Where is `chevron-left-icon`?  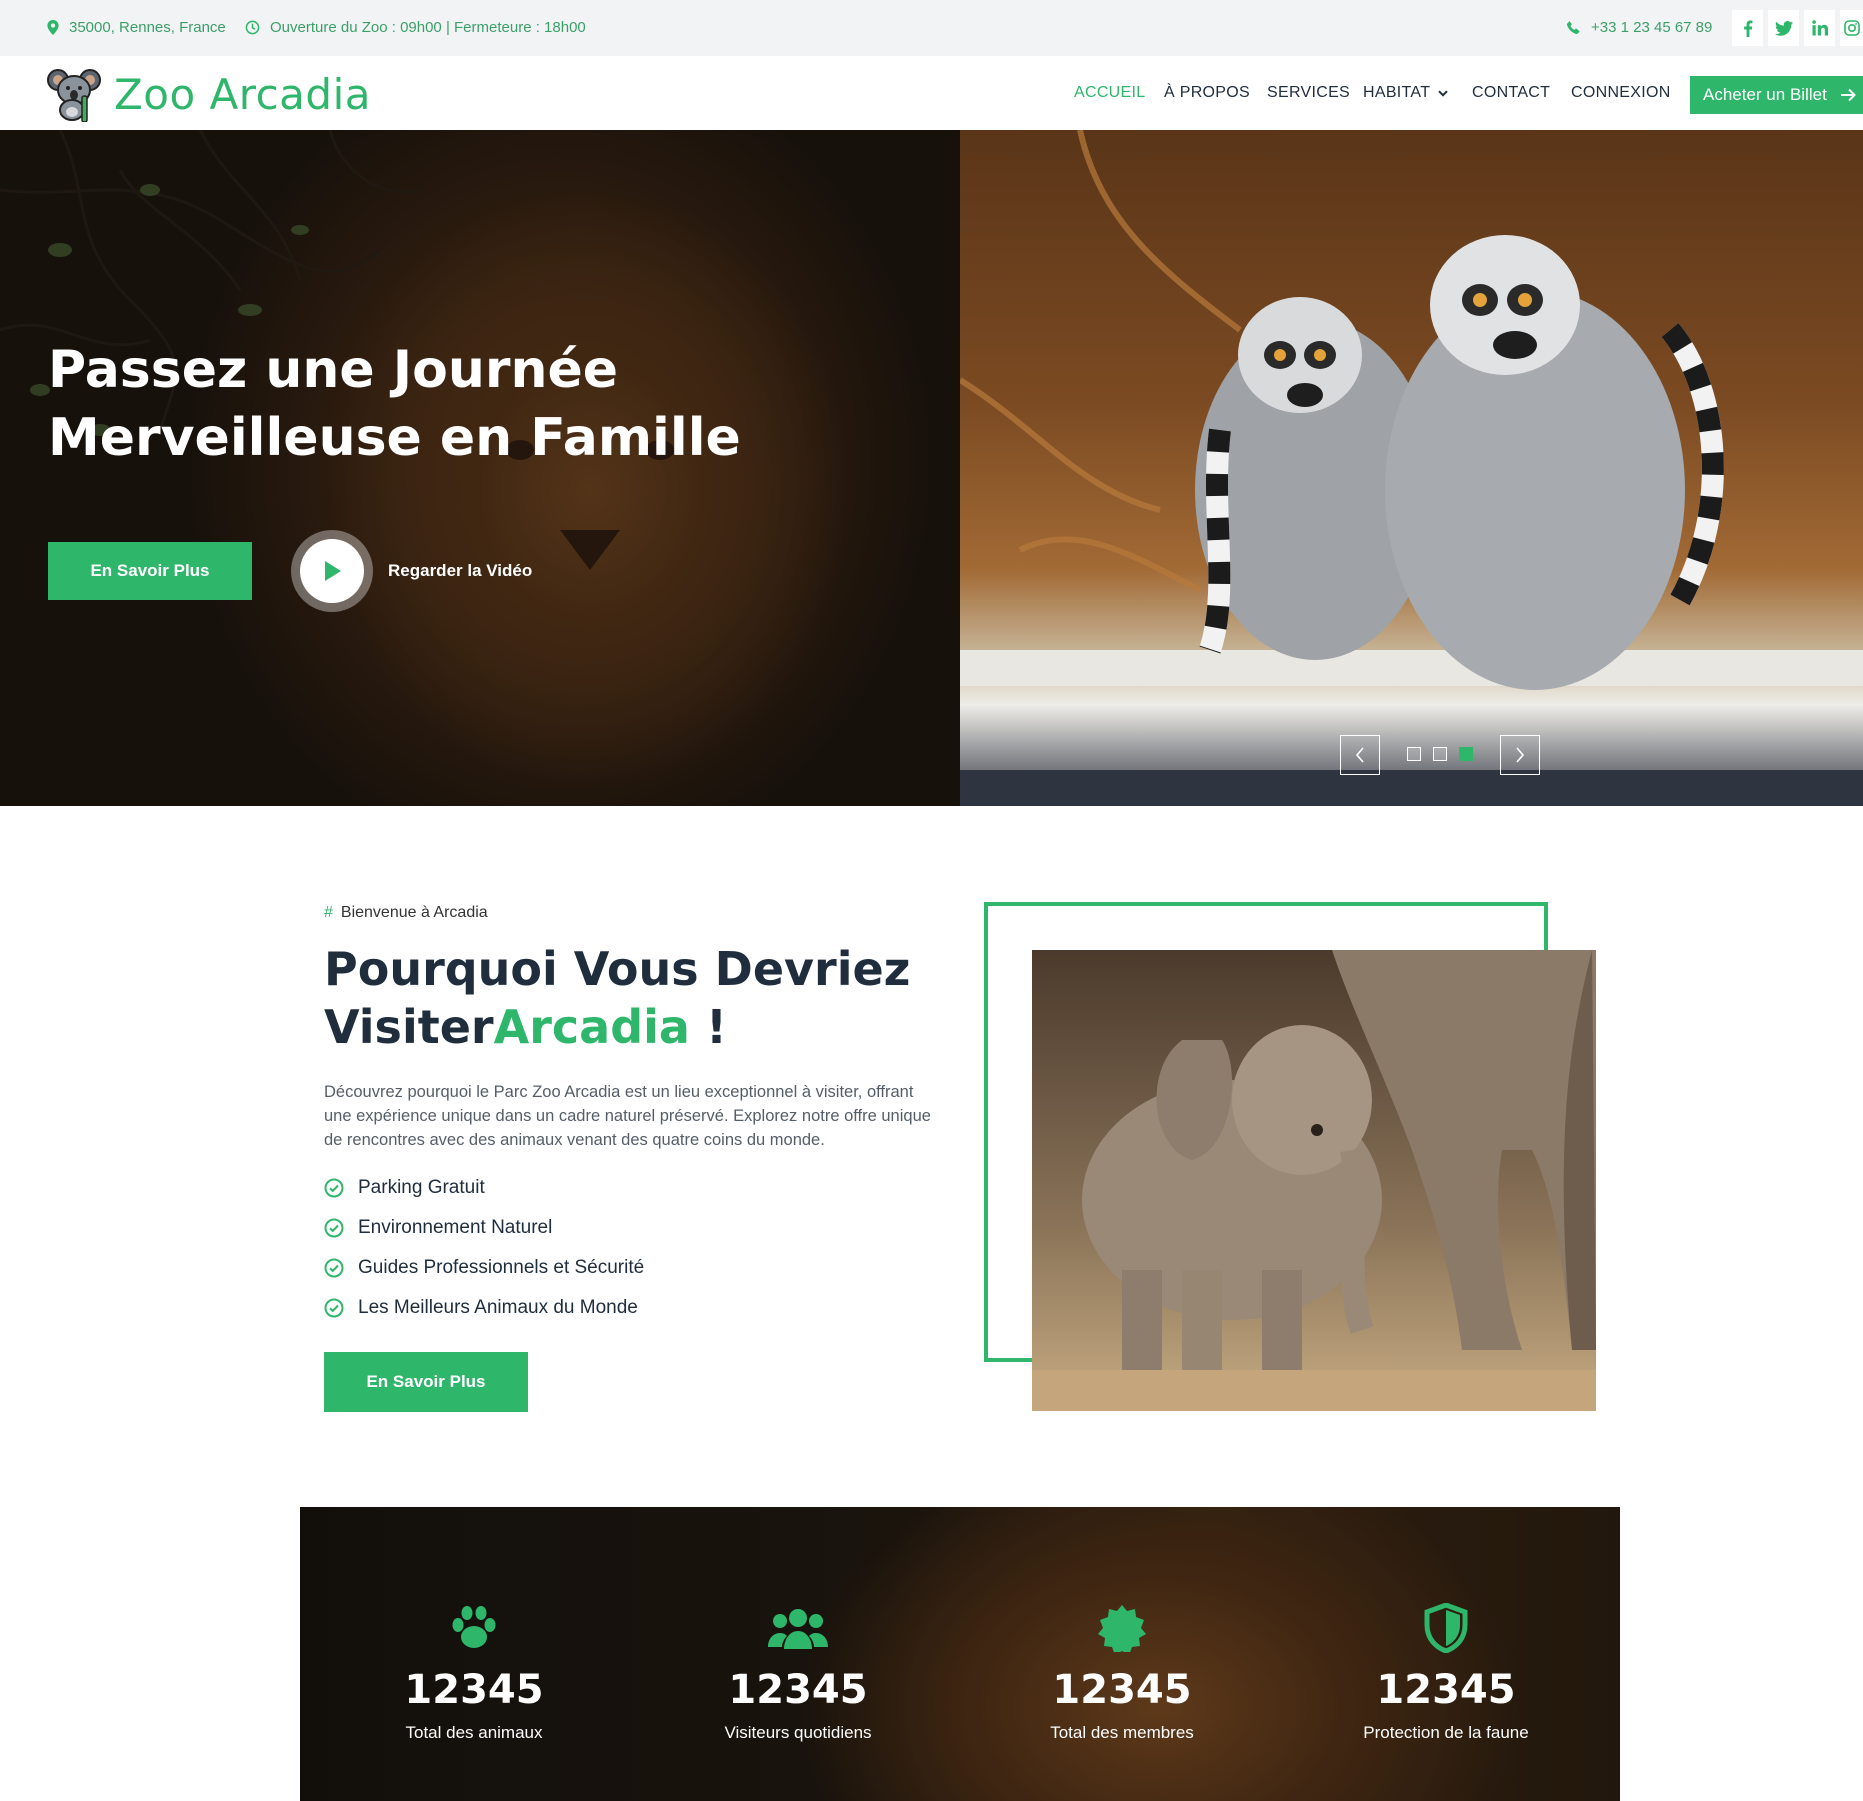
chevron-left-icon is located at coordinates (1359, 755).